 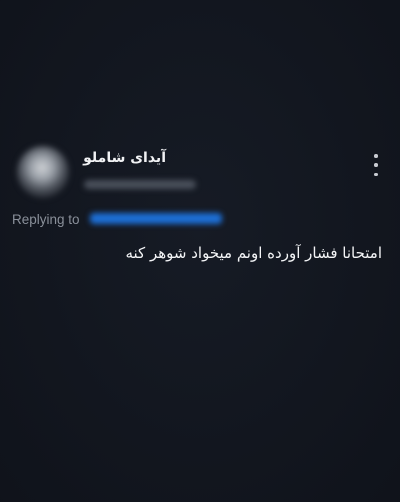 What do you see at coordinates (124, 158) in the screenshot?
I see `author-name: آیدای شاملو` at bounding box center [124, 158].